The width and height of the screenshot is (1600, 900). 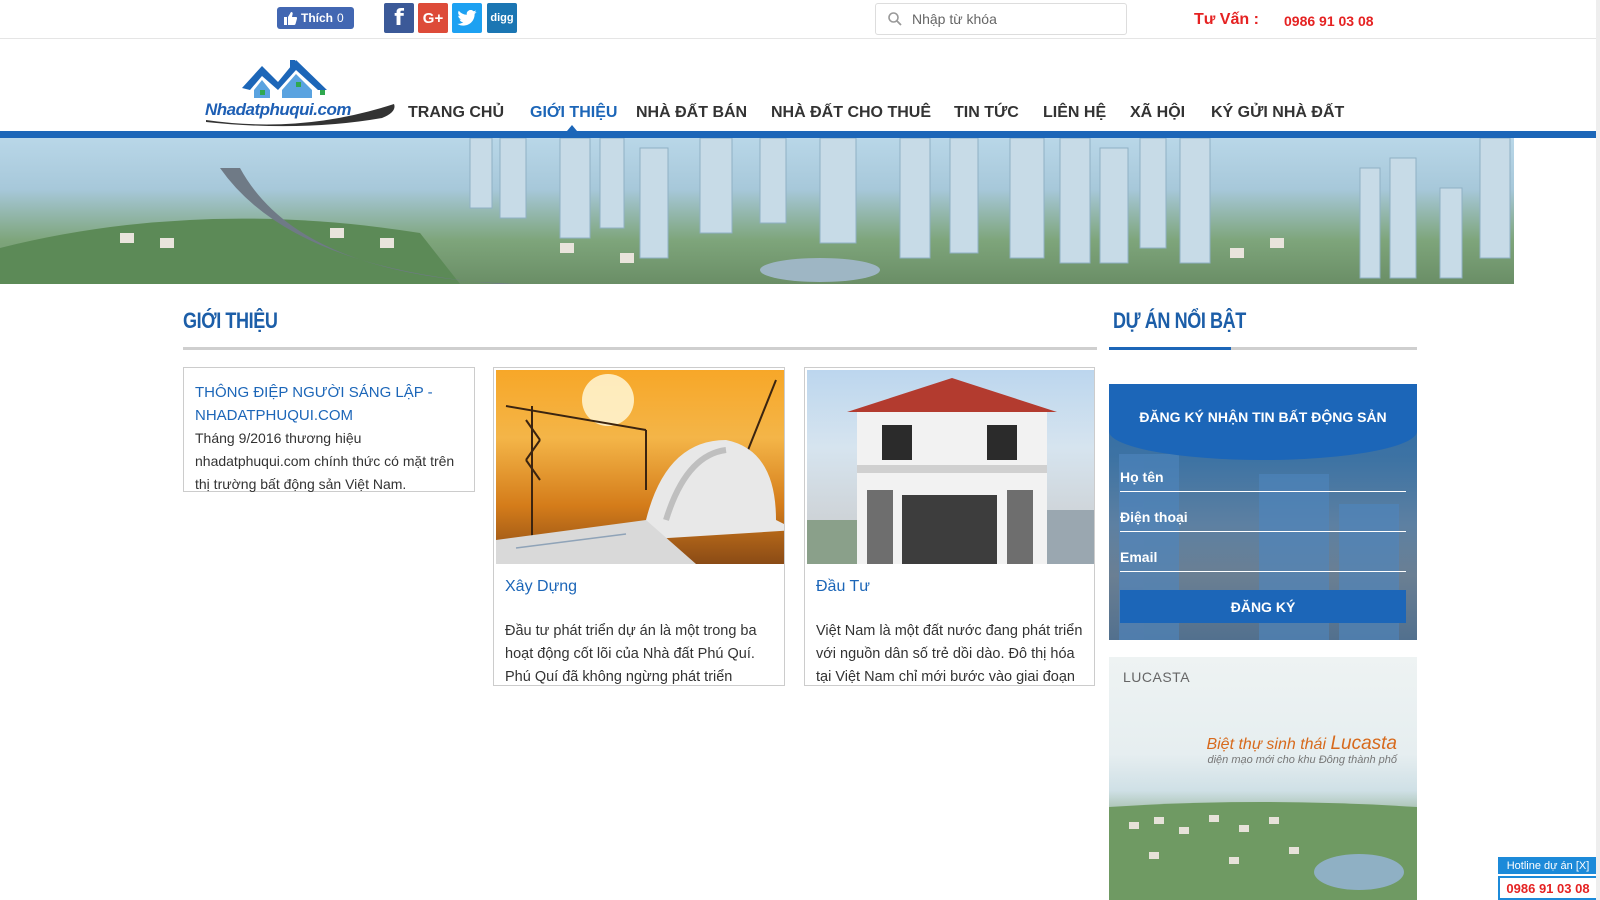 I want to click on sidebar-title: DỰ ÁN NỔI BẬT, so click(x=1179, y=320).